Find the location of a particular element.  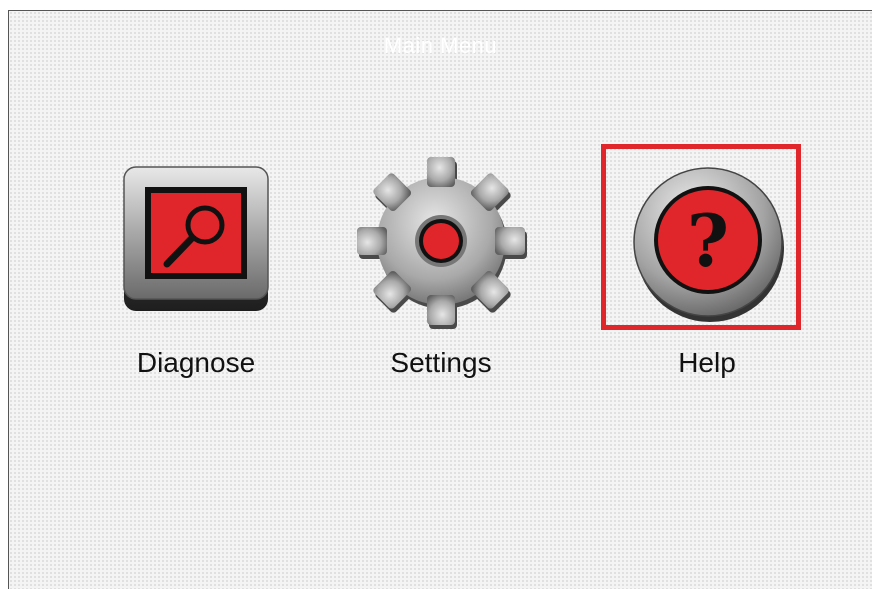

menu-item-diagnose: Diagnose is located at coordinates (196, 271).